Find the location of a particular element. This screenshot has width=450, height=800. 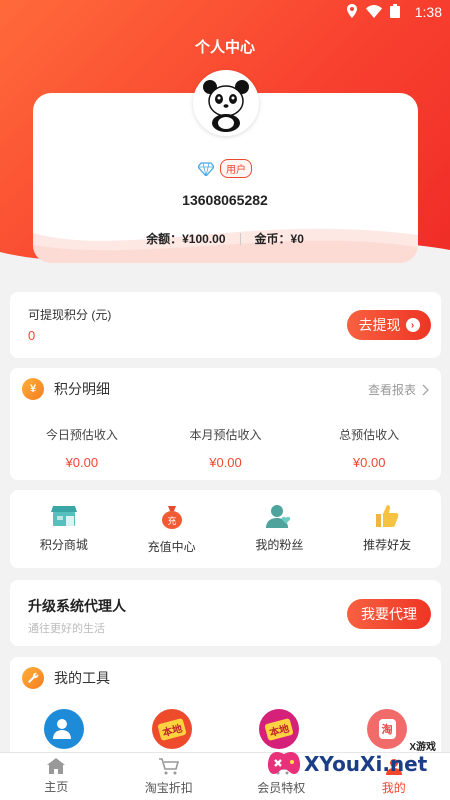

yen-icon: ¥ is located at coordinates (33, 389).